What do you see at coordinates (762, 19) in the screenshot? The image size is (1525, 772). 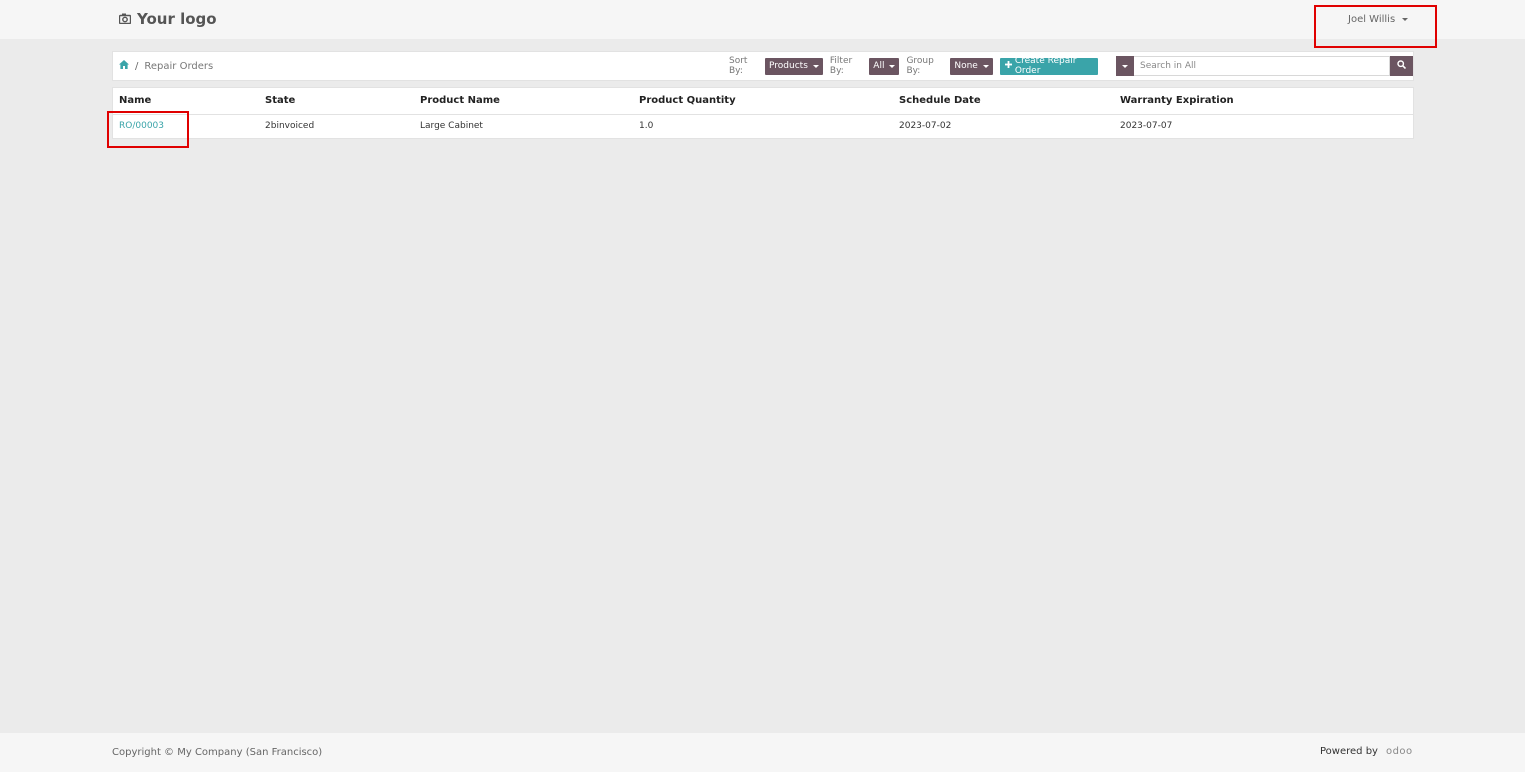 I see `top-navbar: Your logo Joel Willis` at bounding box center [762, 19].